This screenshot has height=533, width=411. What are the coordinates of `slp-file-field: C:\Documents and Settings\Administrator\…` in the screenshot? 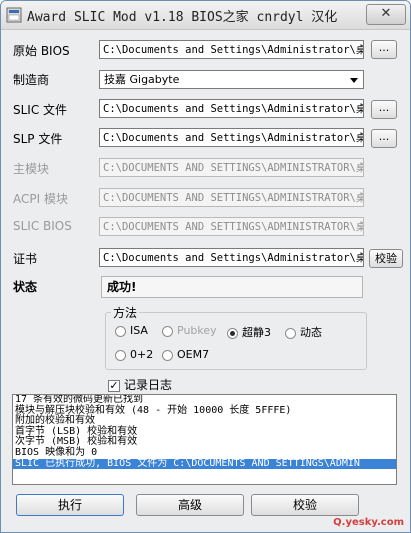 It's located at (231, 137).